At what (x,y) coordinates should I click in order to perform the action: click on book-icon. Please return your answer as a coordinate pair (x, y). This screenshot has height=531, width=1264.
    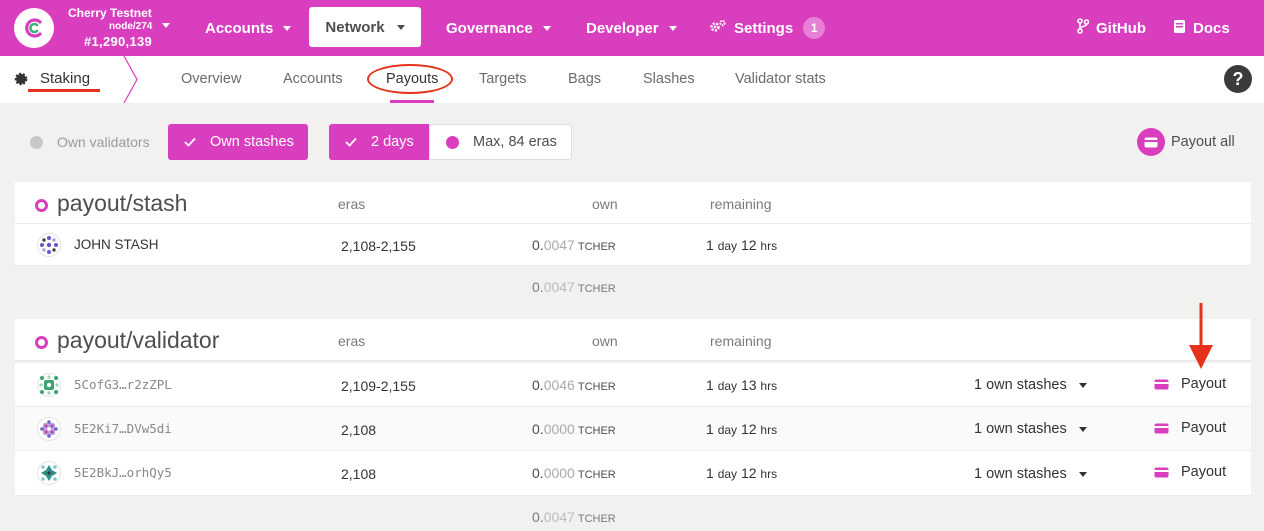
    Looking at the image, I should click on (1179, 28).